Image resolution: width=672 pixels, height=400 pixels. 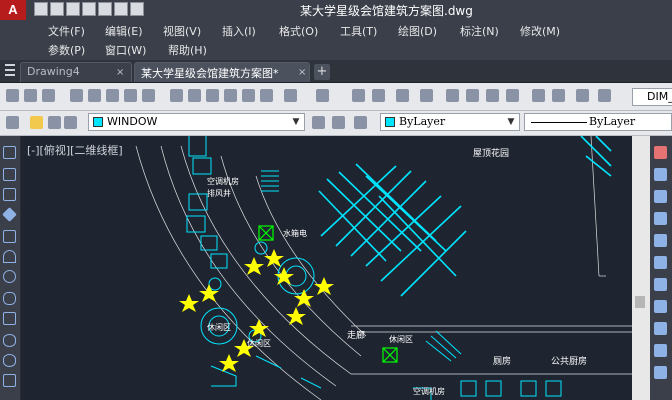 I want to click on drawing-label: 水箱电, so click(x=295, y=233).